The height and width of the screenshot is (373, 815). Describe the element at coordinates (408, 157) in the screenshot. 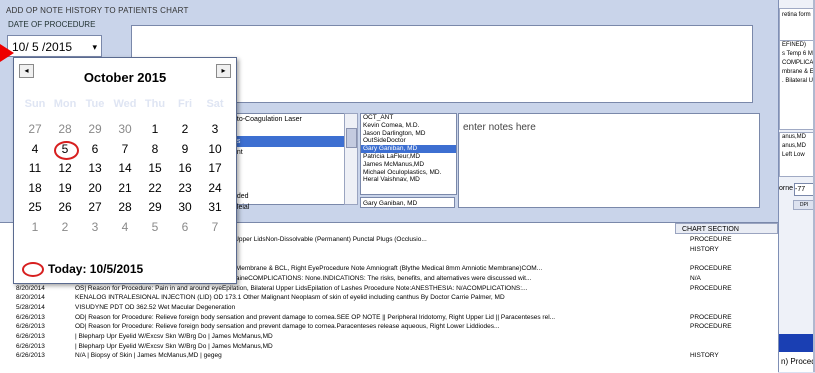

I see `doctor-list-item: Patricia LaFleur,MD` at that location.